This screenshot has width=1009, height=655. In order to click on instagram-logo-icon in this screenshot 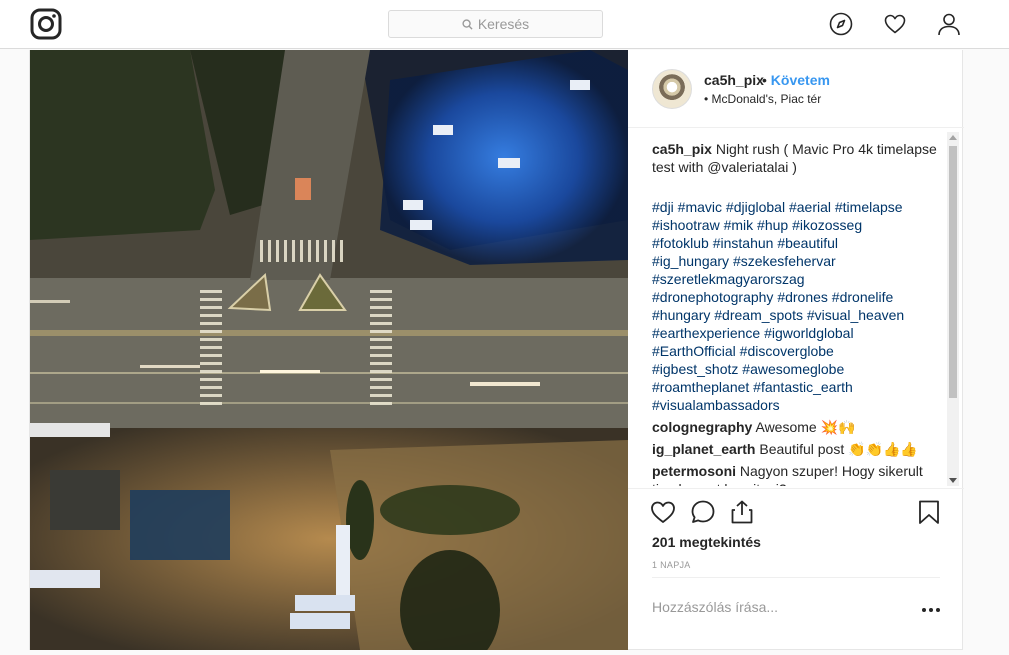, I will do `click(46, 24)`.